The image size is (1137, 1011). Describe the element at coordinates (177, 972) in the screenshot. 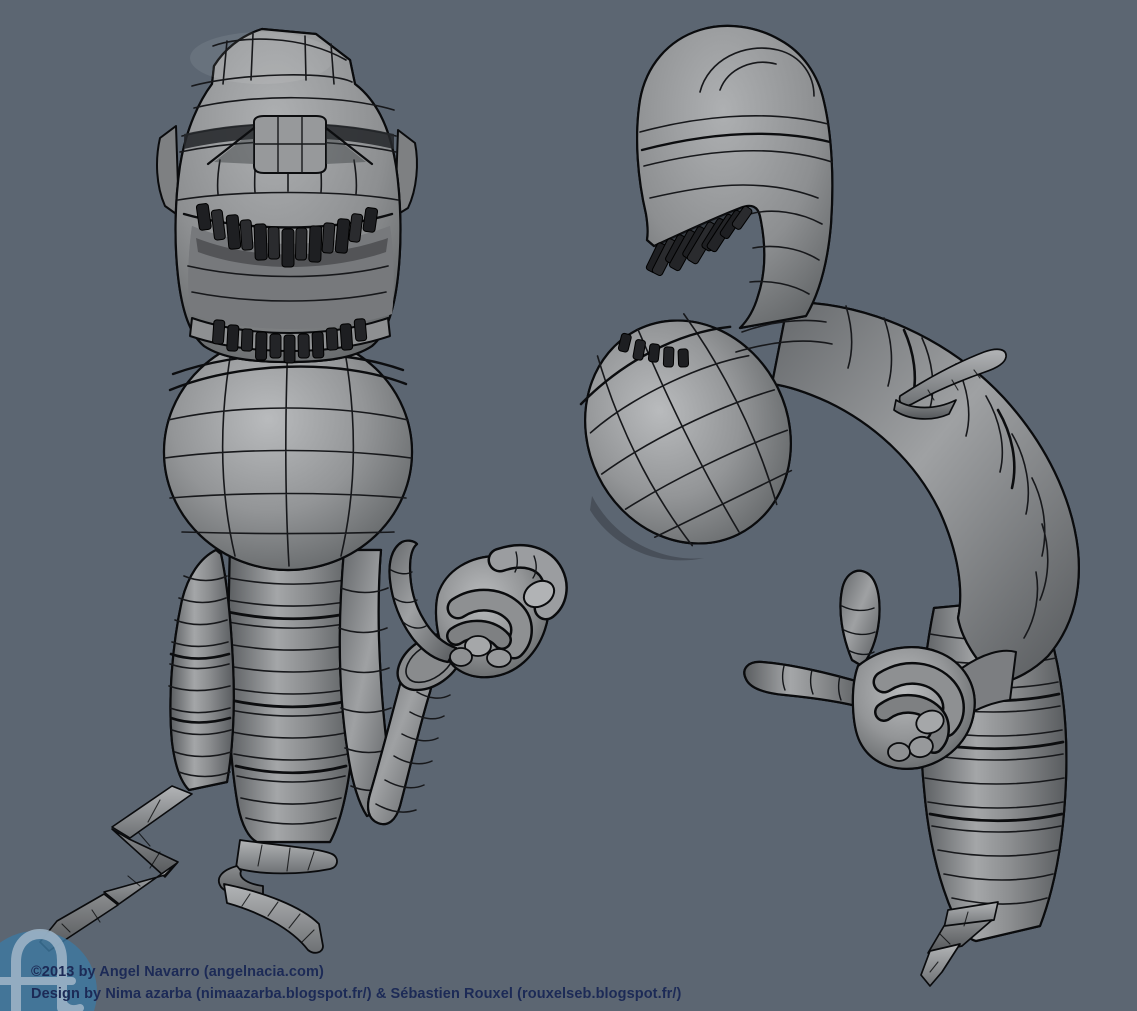

I see `credit-line-1: ©2013 by Angel Navarro (angelnacia.com)` at that location.